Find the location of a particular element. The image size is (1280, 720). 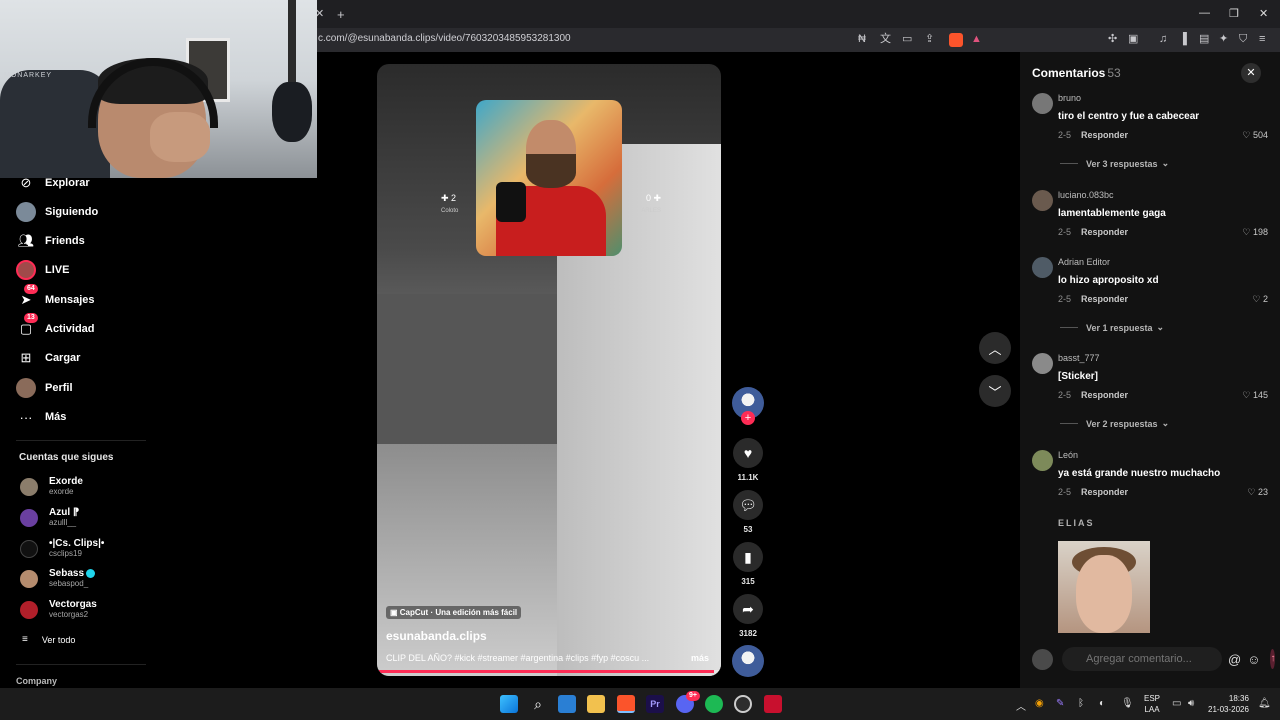

tray-steam-icon: ◐ is located at coordinates (1102, 703).